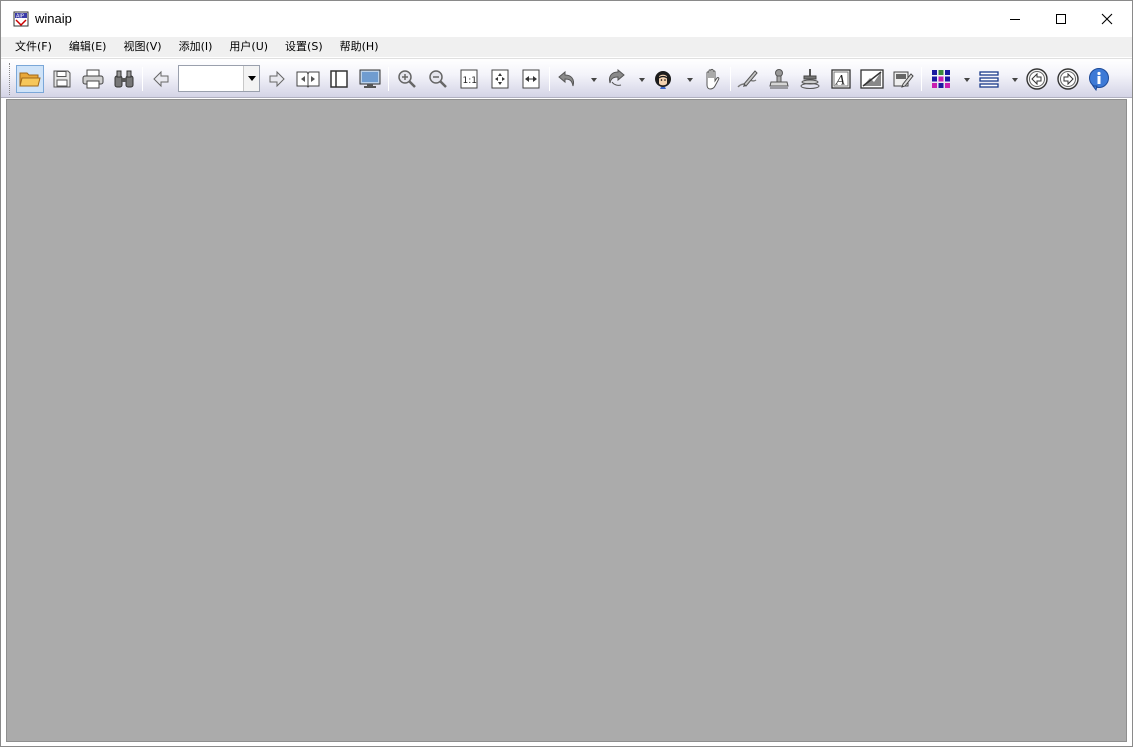  I want to click on menu-view: 视图(V), so click(142, 47).